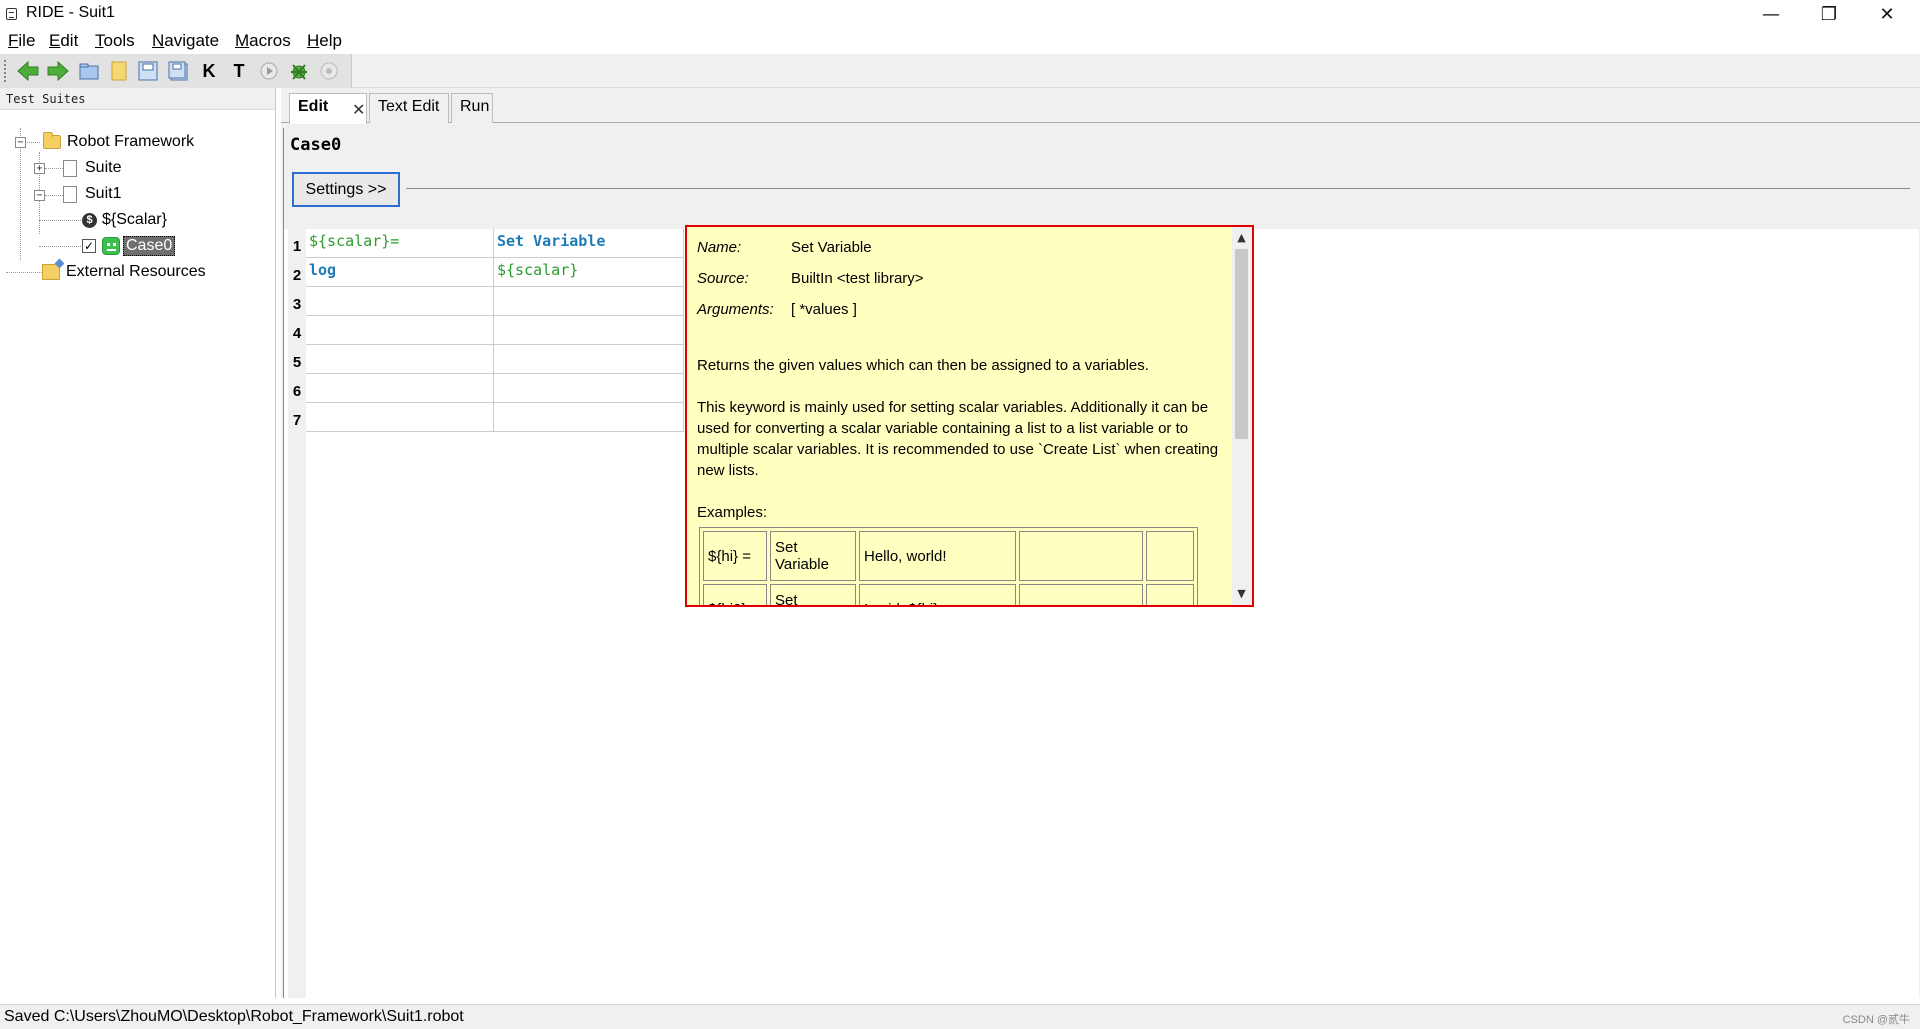 This screenshot has height=1029, width=1920. I want to click on back-arrow-icon, so click(28, 71).